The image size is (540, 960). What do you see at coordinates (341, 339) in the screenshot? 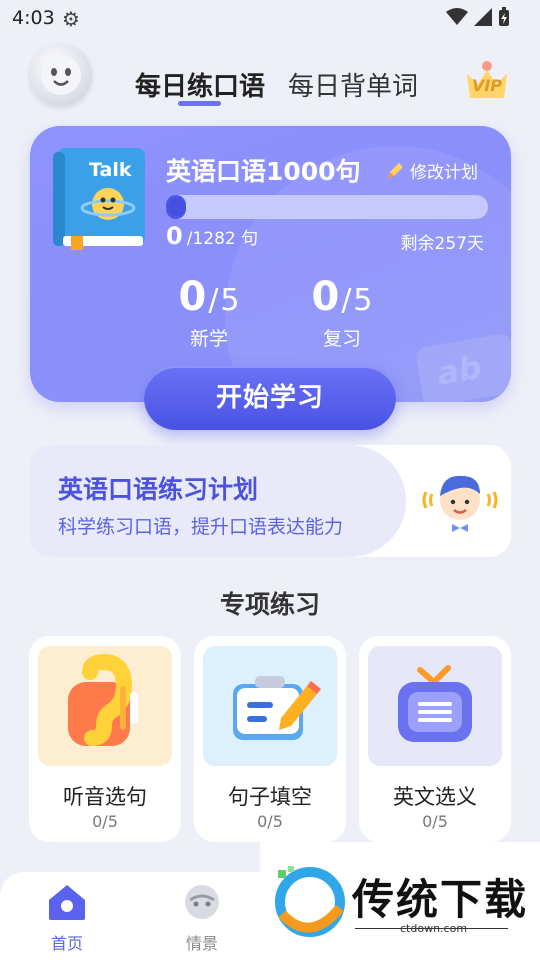
I see `review-label: 复习` at bounding box center [341, 339].